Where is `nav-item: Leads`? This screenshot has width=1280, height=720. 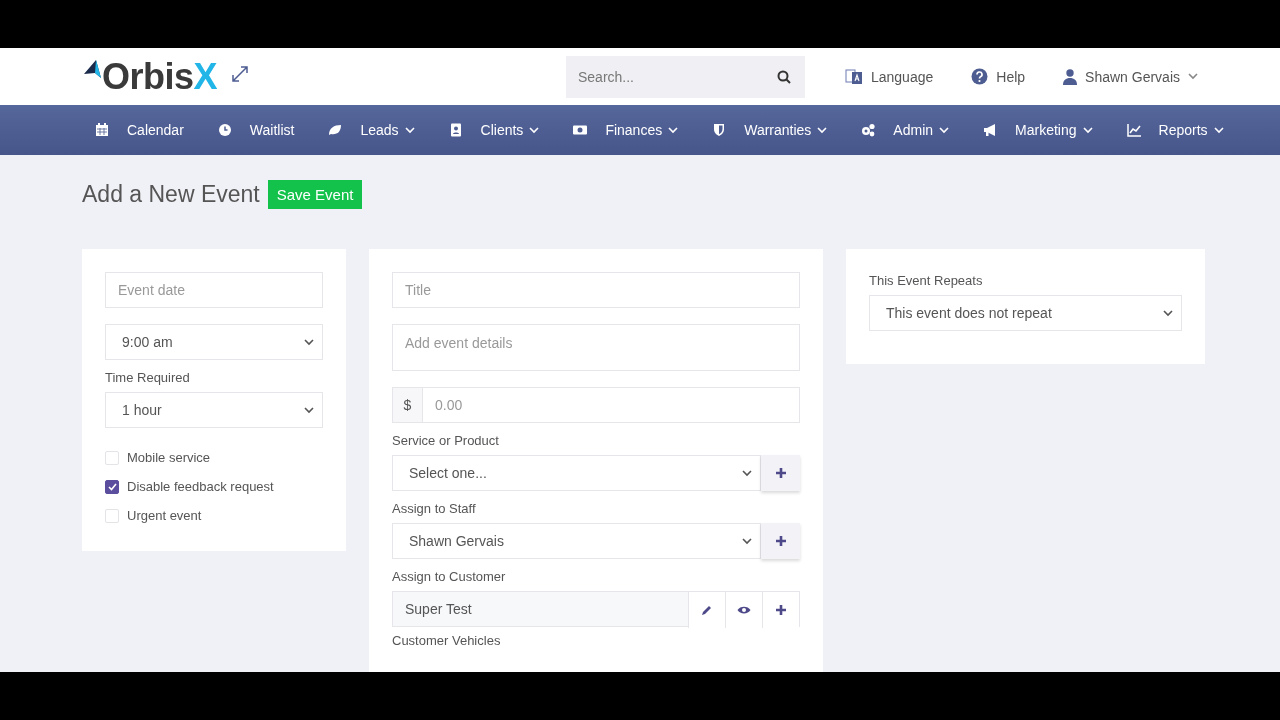 nav-item: Leads is located at coordinates (371, 130).